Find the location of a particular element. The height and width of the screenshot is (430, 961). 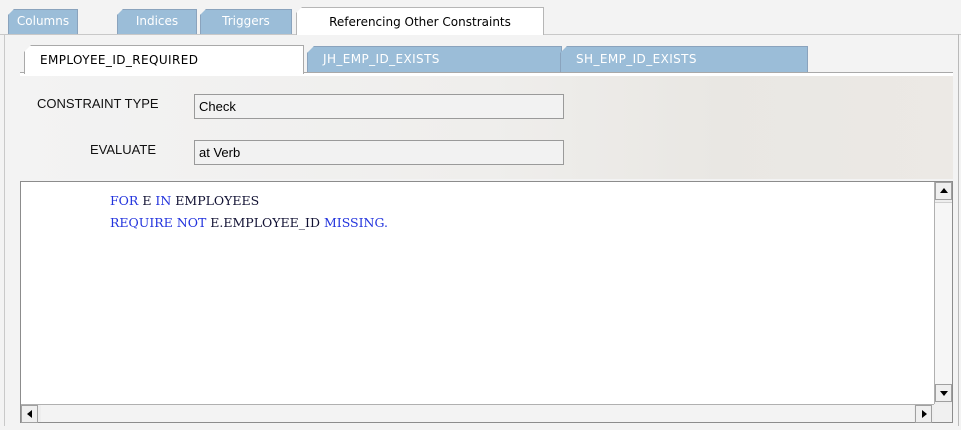

code-keyword: MISSING. is located at coordinates (355, 222).